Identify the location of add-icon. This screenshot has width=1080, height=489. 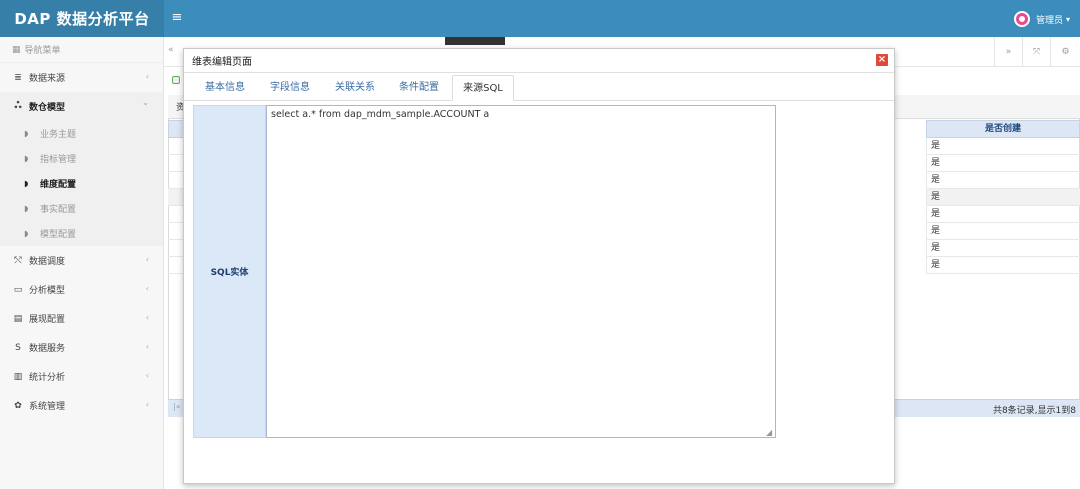
(176, 80).